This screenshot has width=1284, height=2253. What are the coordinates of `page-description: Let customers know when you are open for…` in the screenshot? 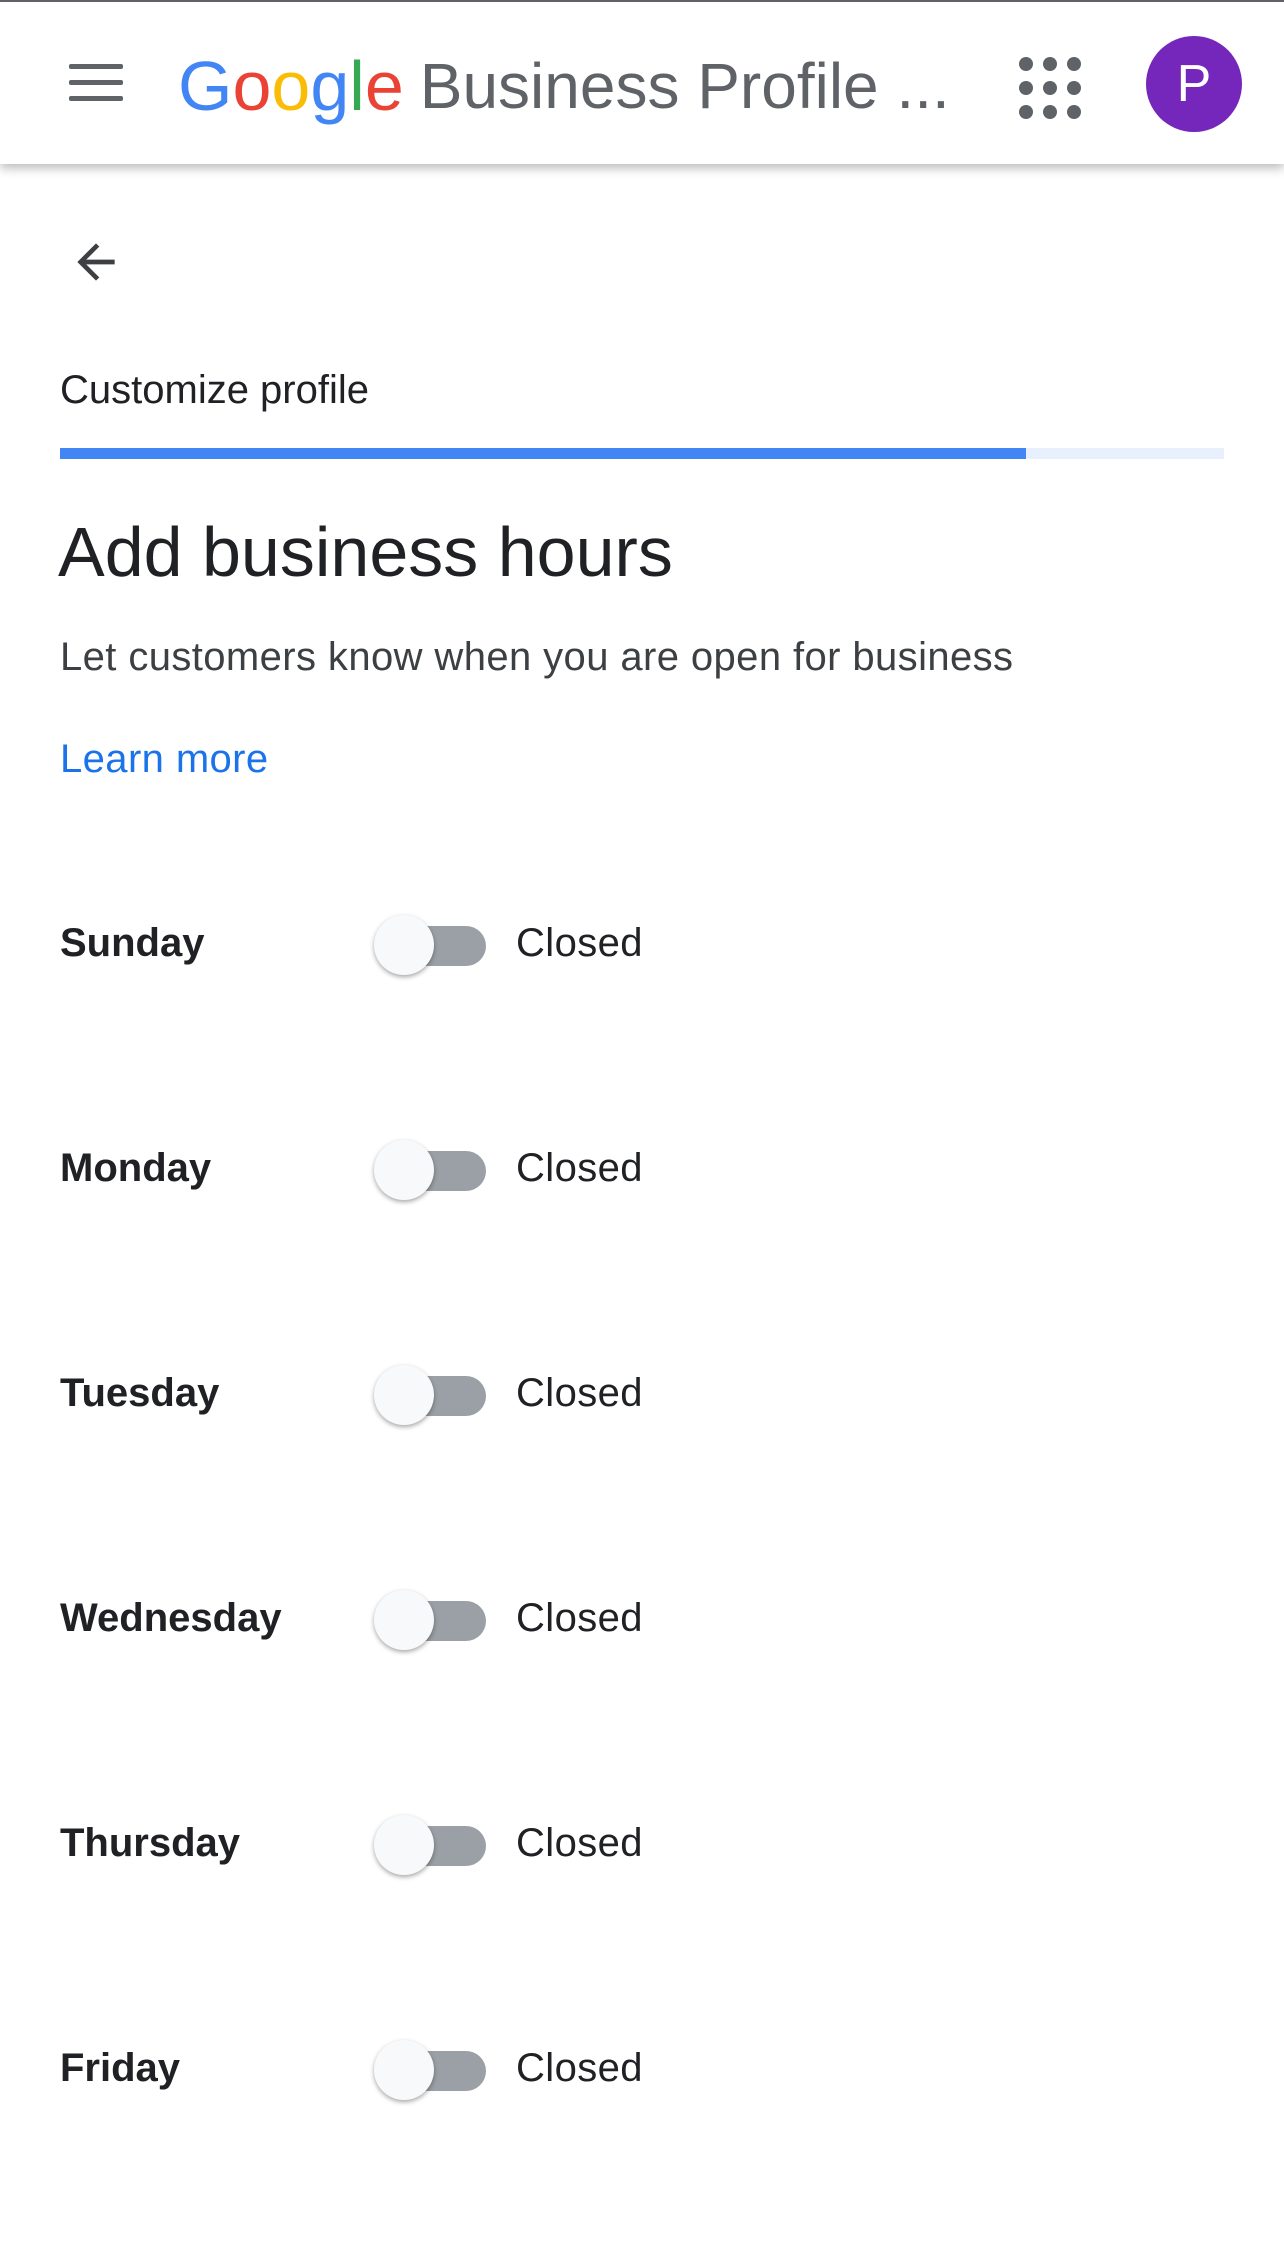 It's located at (537, 657).